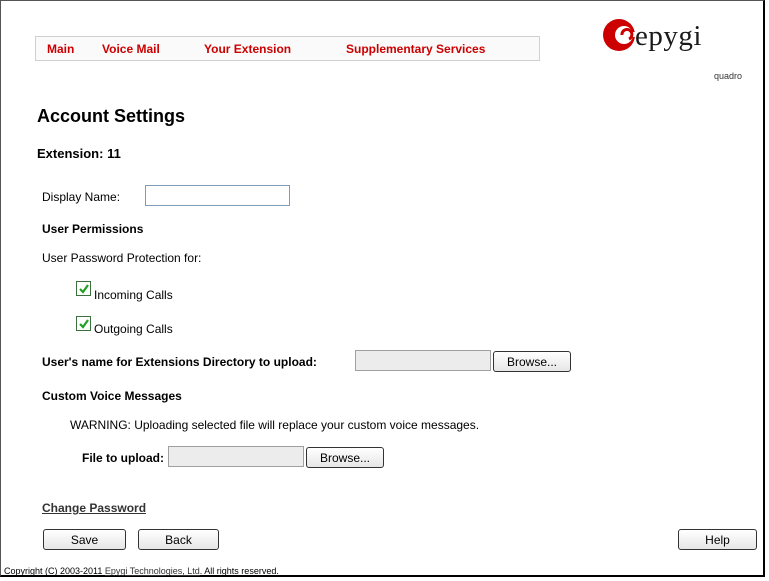 The height and width of the screenshot is (581, 769). What do you see at coordinates (93, 229) in the screenshot?
I see `user-permissions-heading: User Permissions` at bounding box center [93, 229].